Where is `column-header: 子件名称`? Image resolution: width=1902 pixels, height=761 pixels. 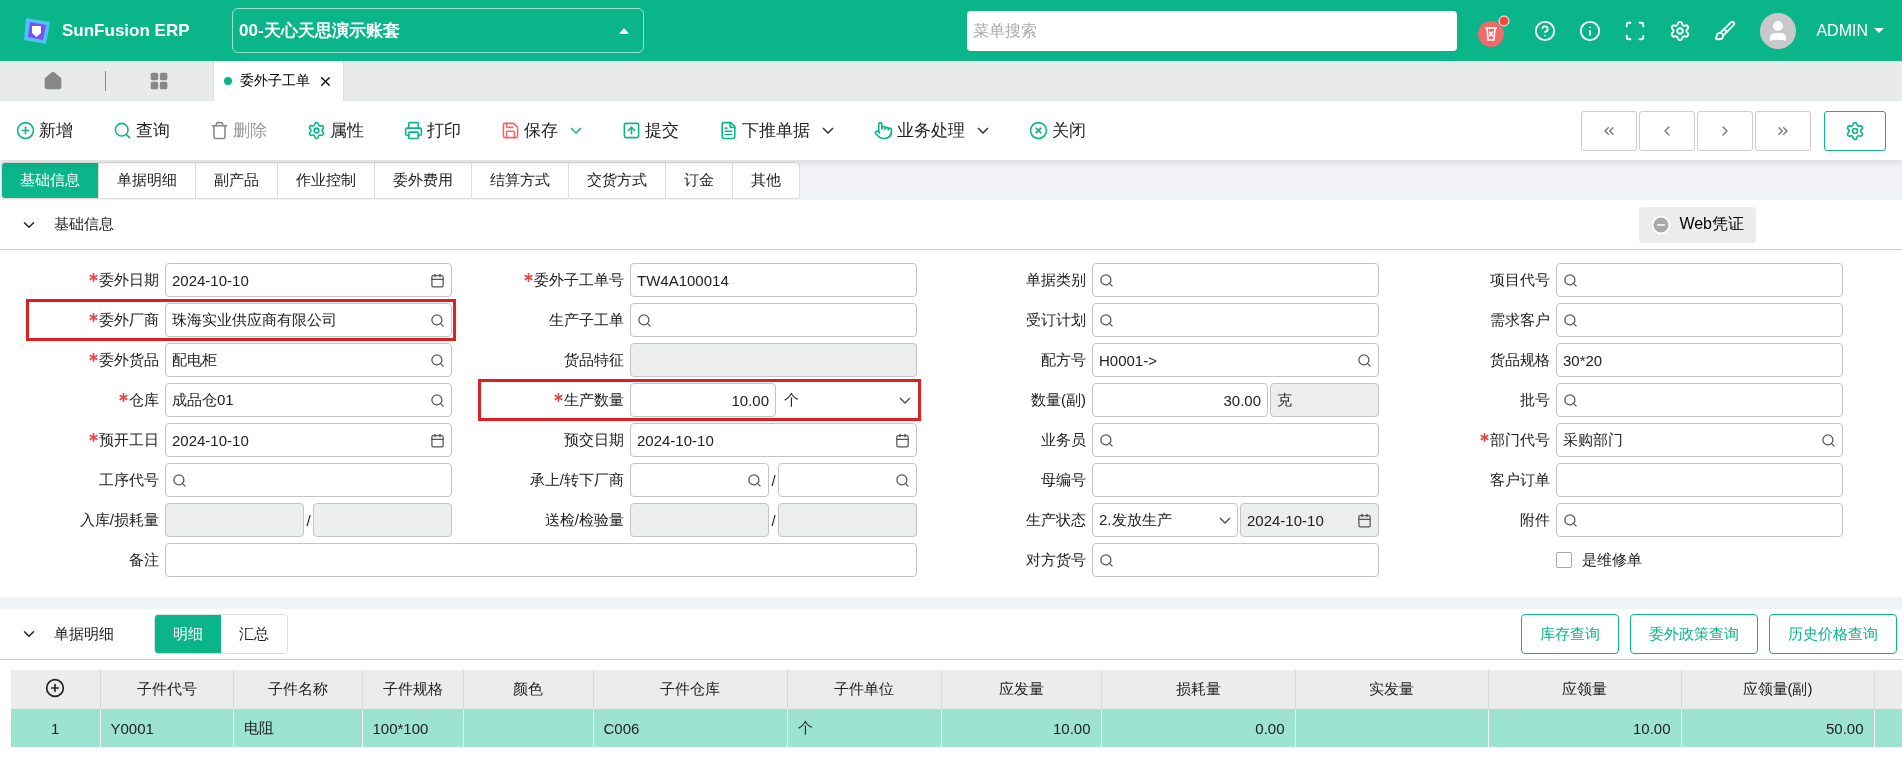
column-header: 子件名称 is located at coordinates (297, 689).